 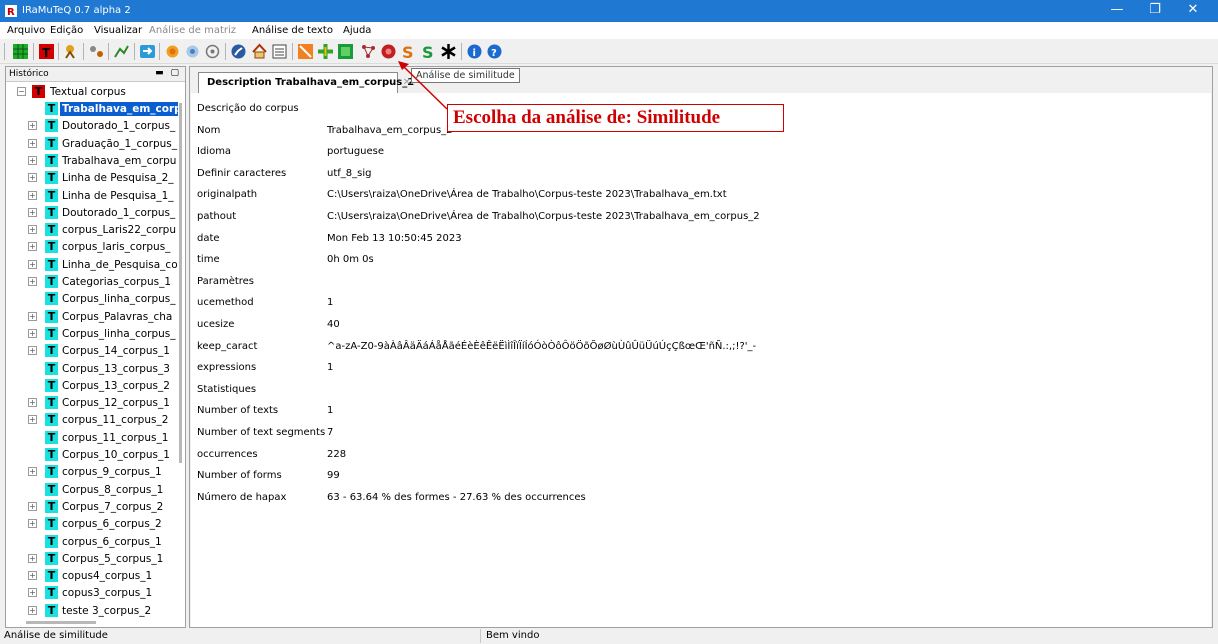 What do you see at coordinates (51, 454) in the screenshot?
I see `text-analysis-icon: T` at bounding box center [51, 454].